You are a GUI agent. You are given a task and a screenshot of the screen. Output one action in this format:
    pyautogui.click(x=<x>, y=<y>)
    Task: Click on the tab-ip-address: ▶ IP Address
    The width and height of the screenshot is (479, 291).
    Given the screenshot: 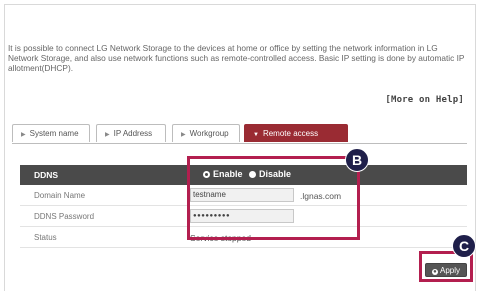 What is the action you would take?
    pyautogui.click(x=131, y=133)
    